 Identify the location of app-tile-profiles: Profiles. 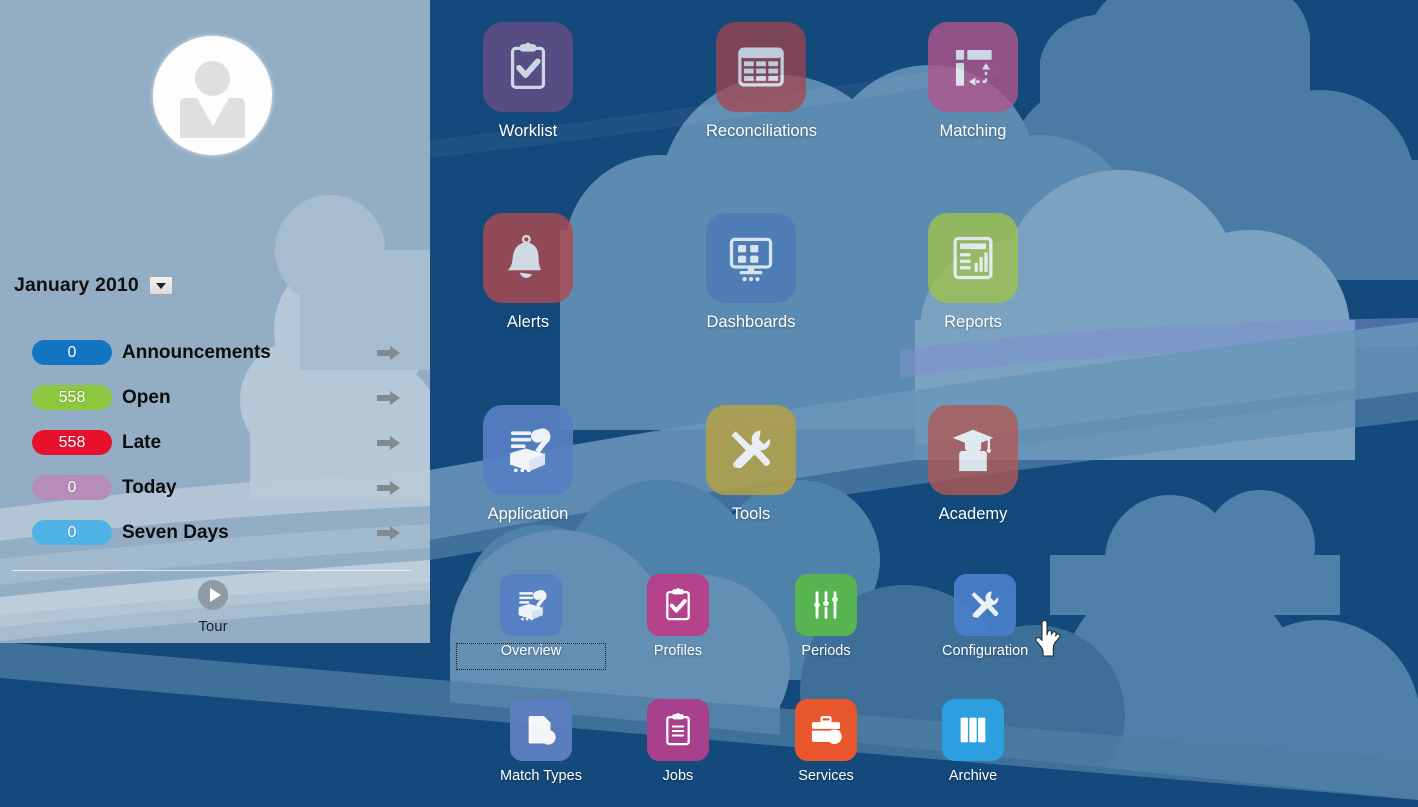
(678, 616).